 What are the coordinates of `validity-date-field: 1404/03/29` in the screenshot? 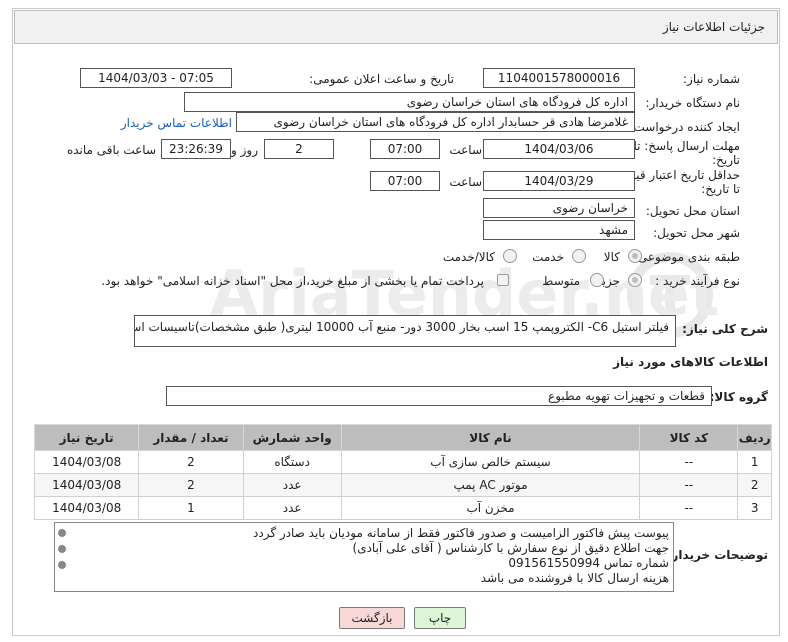 It's located at (559, 181).